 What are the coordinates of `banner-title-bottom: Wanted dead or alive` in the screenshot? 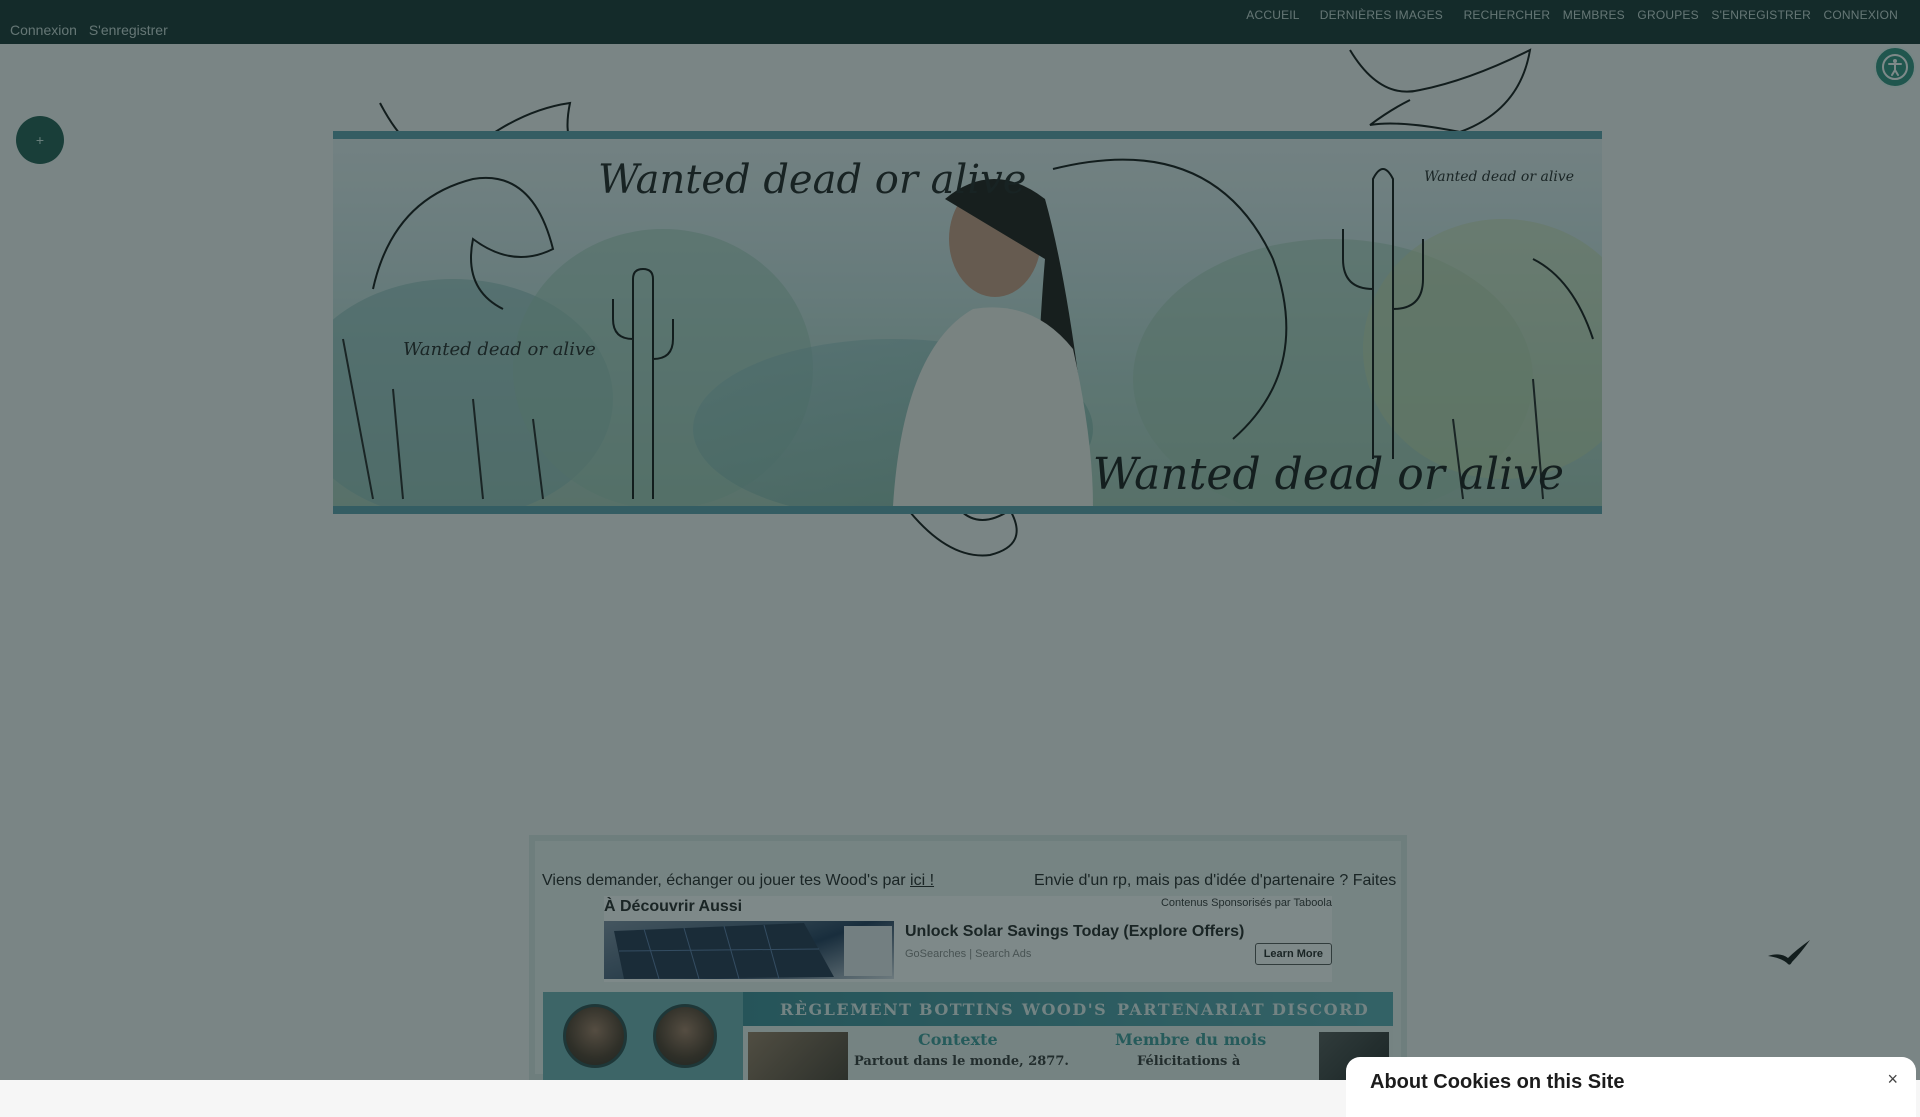 It's located at (1328, 474).